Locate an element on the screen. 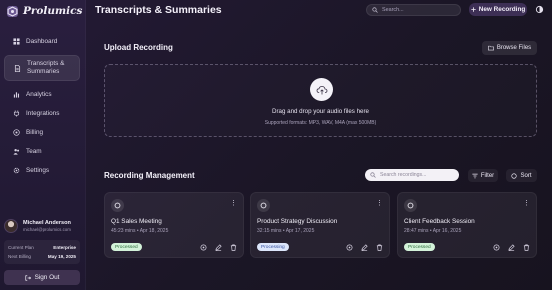  user-name: Michael Anderson is located at coordinates (47, 223).